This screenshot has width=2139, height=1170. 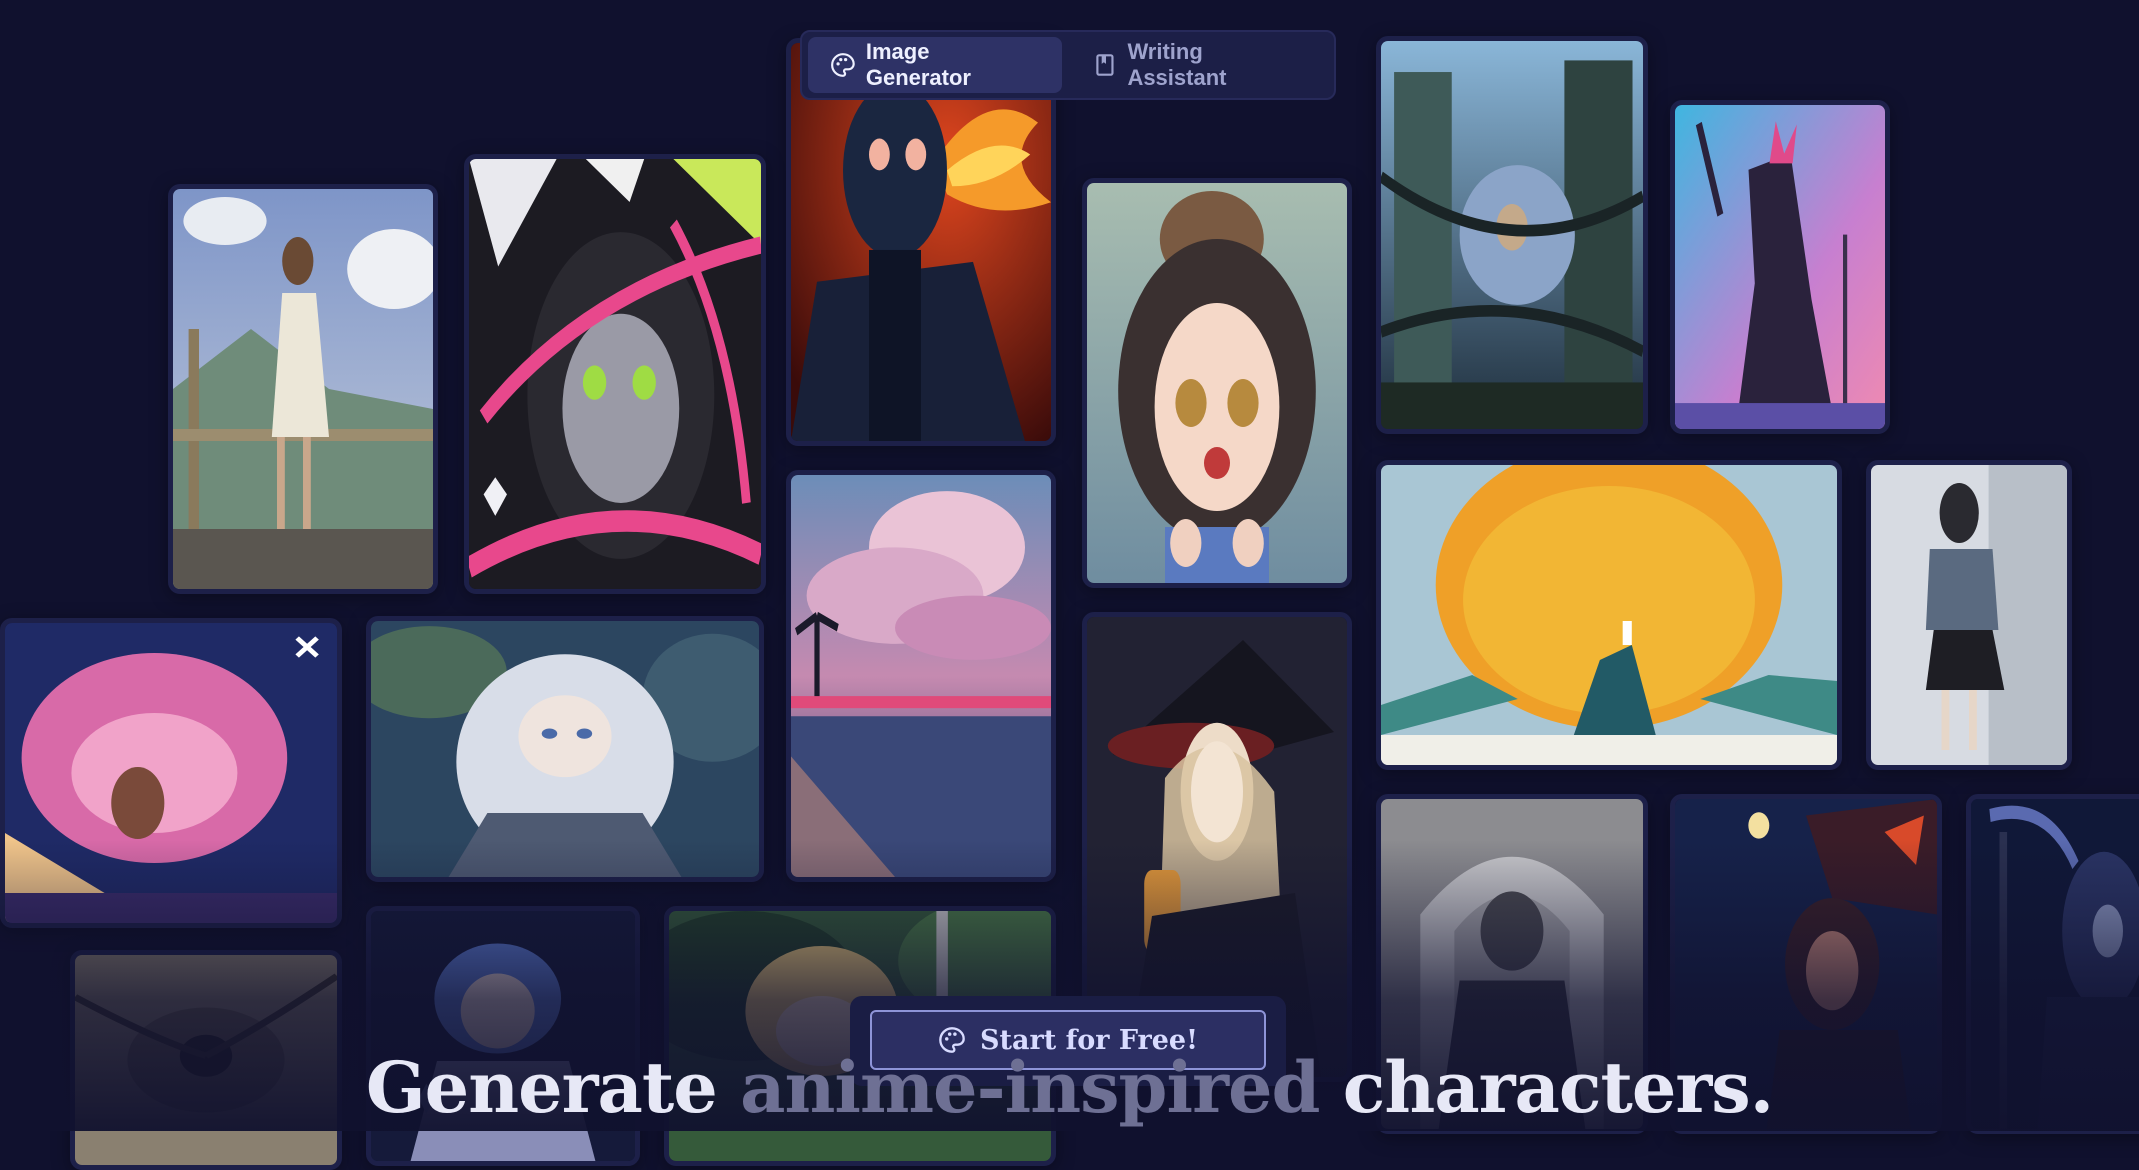 I want to click on hero-headline: Generate anime-inspired characters., so click(x=1069, y=1088).